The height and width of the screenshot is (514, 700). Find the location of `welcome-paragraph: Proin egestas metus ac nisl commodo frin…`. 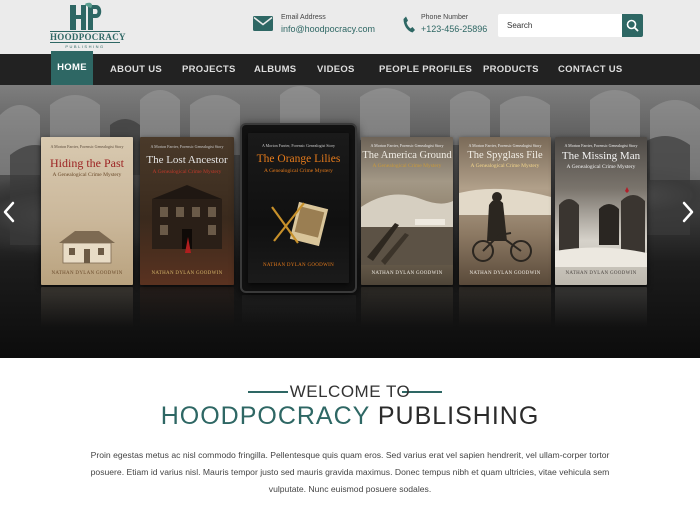

welcome-paragraph: Proin egestas metus ac nisl commodo frin… is located at coordinates (350, 472).